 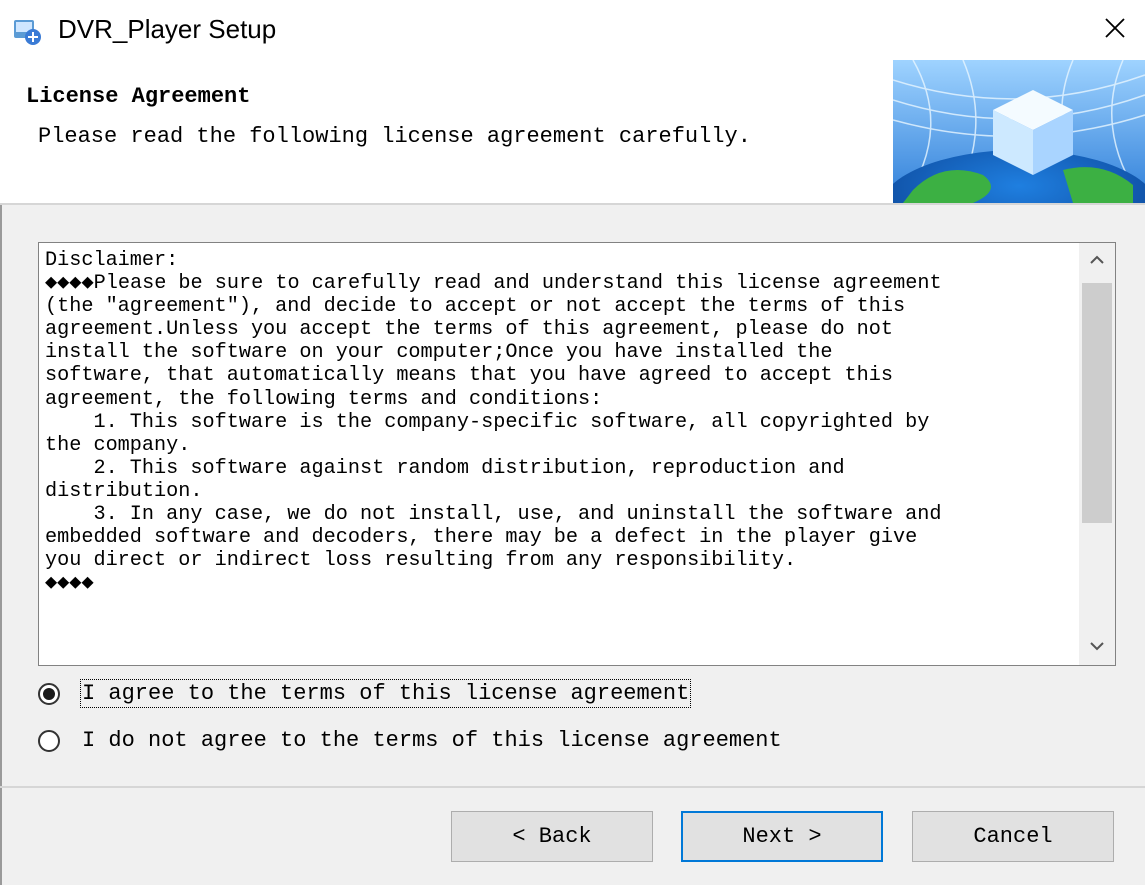 What do you see at coordinates (572, 787) in the screenshot?
I see `footer-divider` at bounding box center [572, 787].